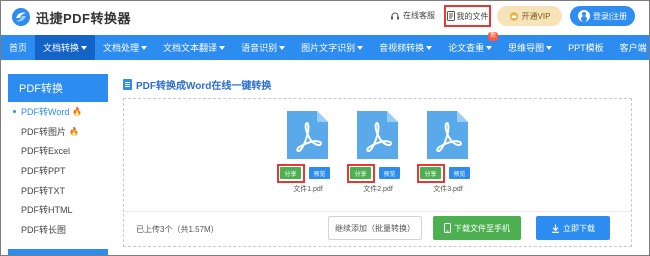 This screenshot has width=650, height=256. What do you see at coordinates (579, 228) in the screenshot?
I see `download-now-label: 立即下载` at bounding box center [579, 228].